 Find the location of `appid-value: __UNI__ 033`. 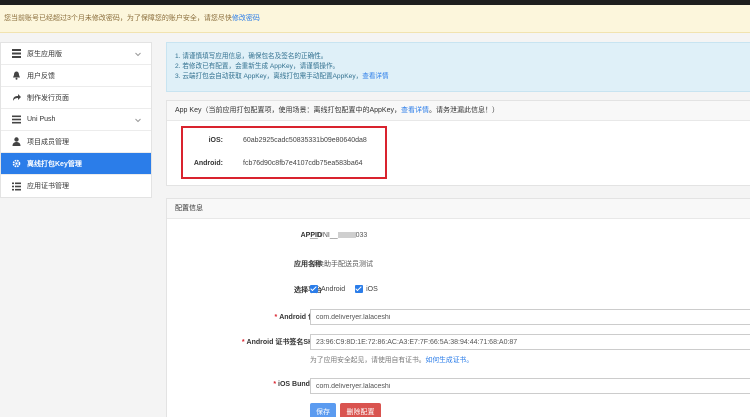

appid-value: __UNI__ 033 is located at coordinates (339, 235).